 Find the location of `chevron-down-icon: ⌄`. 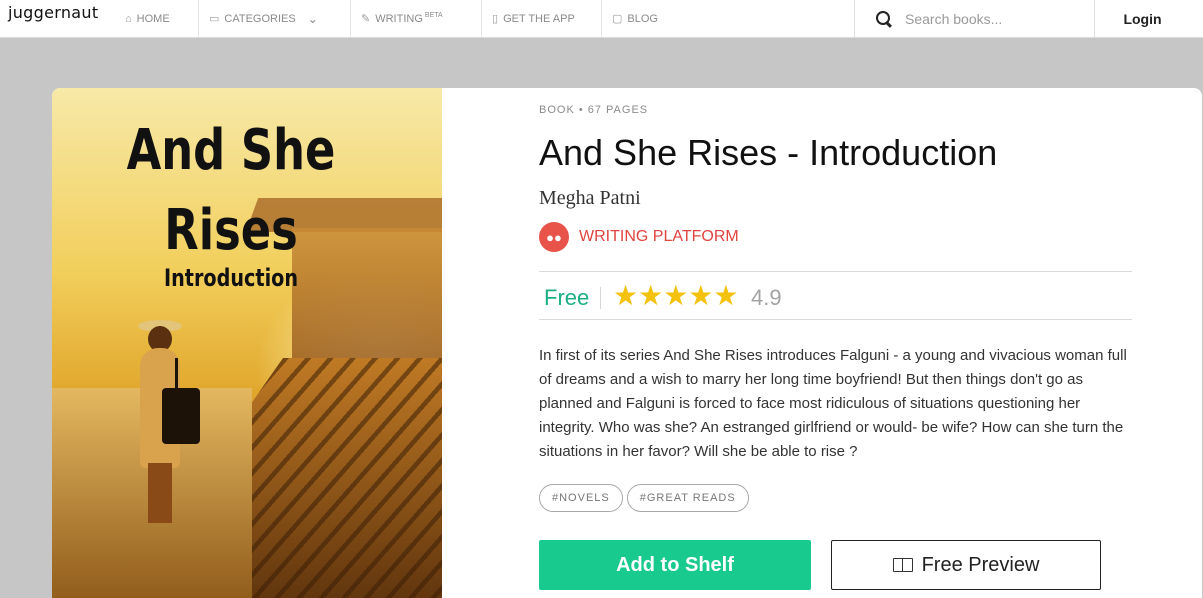

chevron-down-icon: ⌄ is located at coordinates (312, 18).